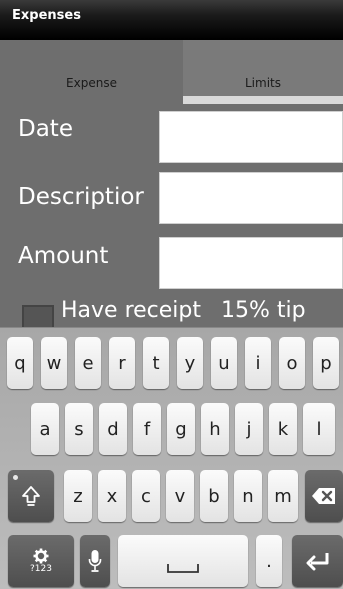 The image size is (343, 589). What do you see at coordinates (214, 496) in the screenshot?
I see `key-b: b` at bounding box center [214, 496].